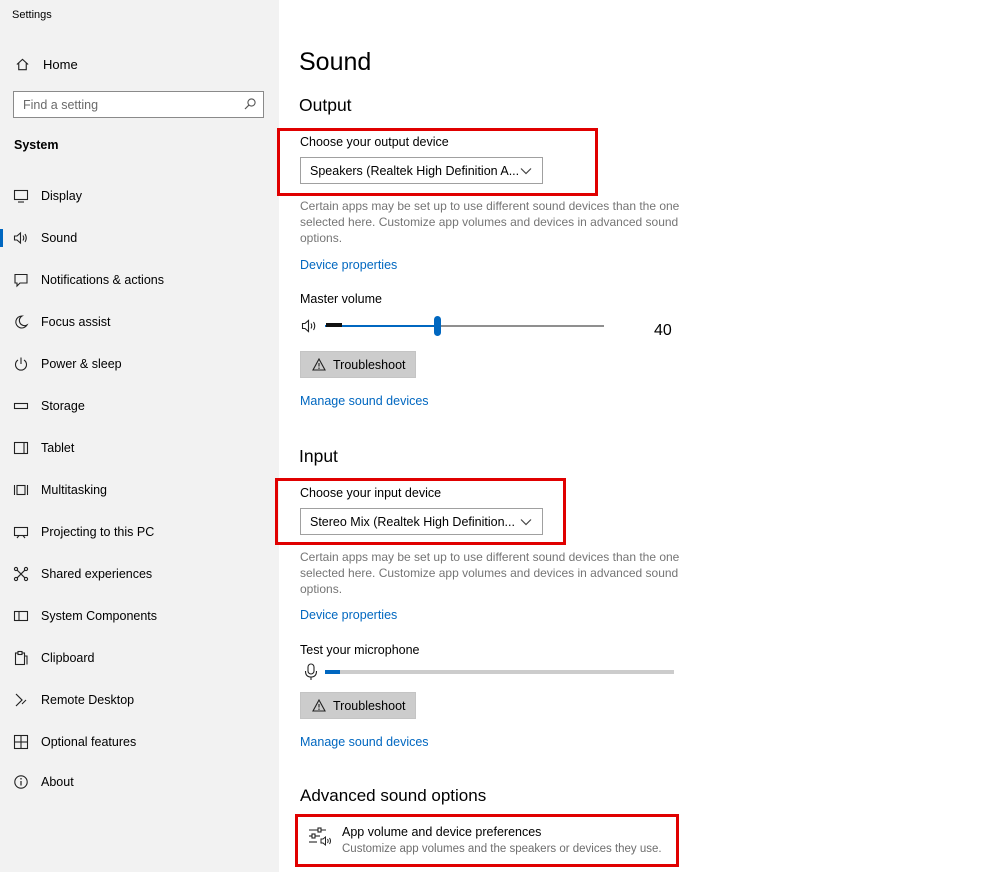  Describe the element at coordinates (348, 615) in the screenshot. I see `input-device-properties-link: Device properties` at that location.